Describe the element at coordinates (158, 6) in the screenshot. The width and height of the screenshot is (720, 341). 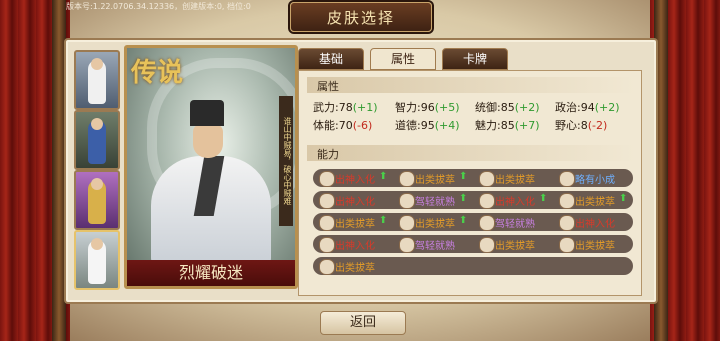
I see `version-info: 版本号:1.22.0706.34.12336，创建版本:0, 档位:0` at that location.